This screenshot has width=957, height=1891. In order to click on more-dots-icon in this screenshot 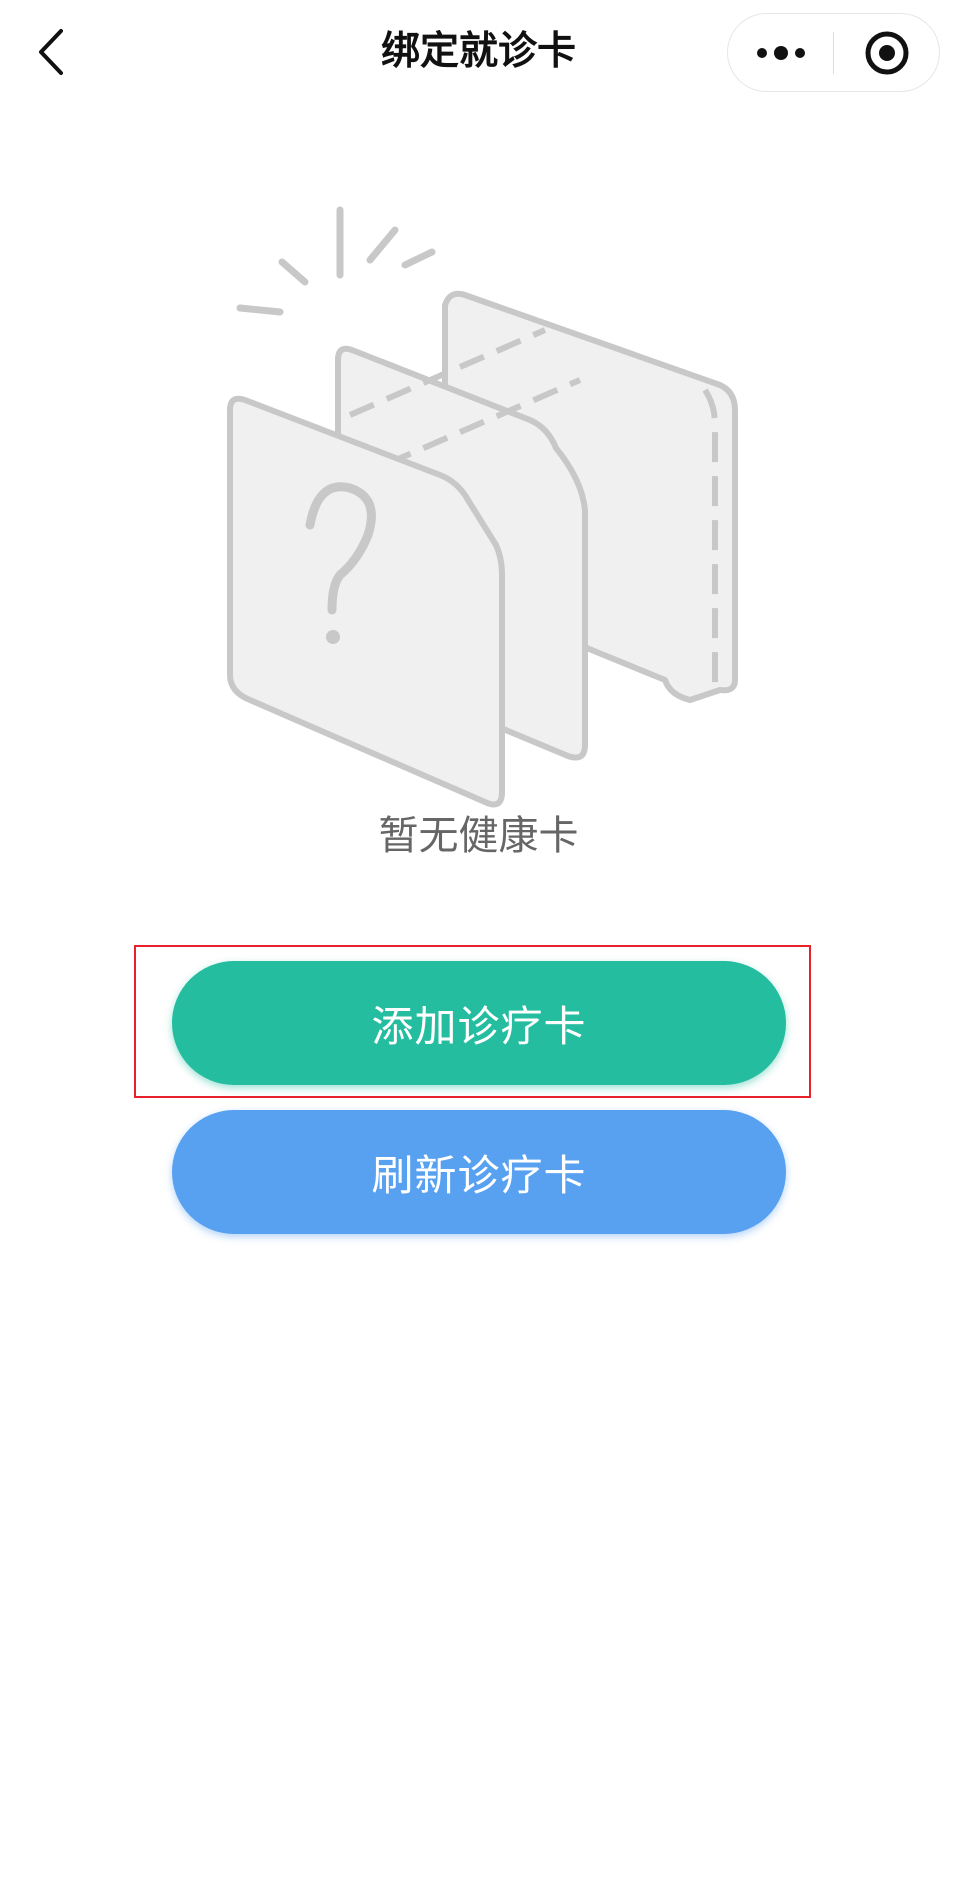, I will do `click(780, 52)`.